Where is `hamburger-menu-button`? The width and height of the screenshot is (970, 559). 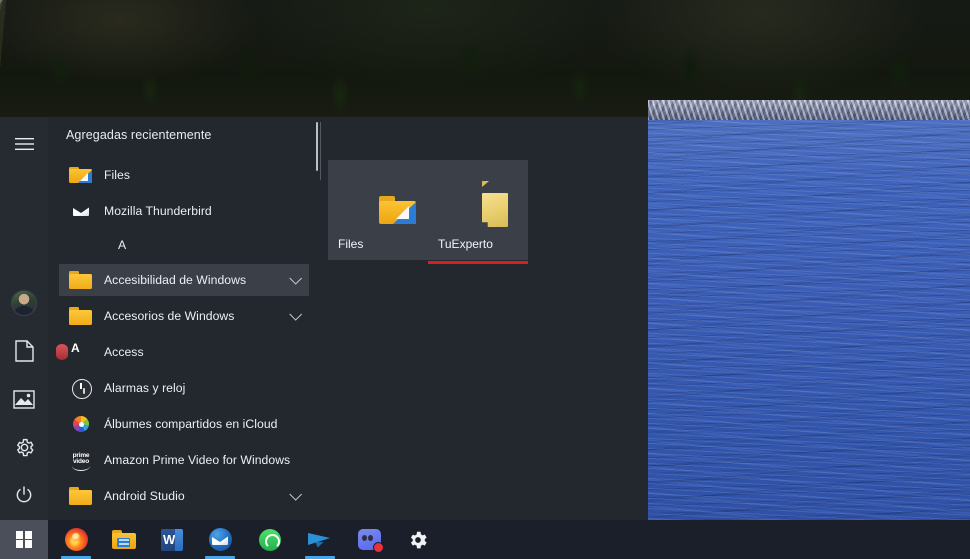
hamburger-menu-button is located at coordinates (24, 144).